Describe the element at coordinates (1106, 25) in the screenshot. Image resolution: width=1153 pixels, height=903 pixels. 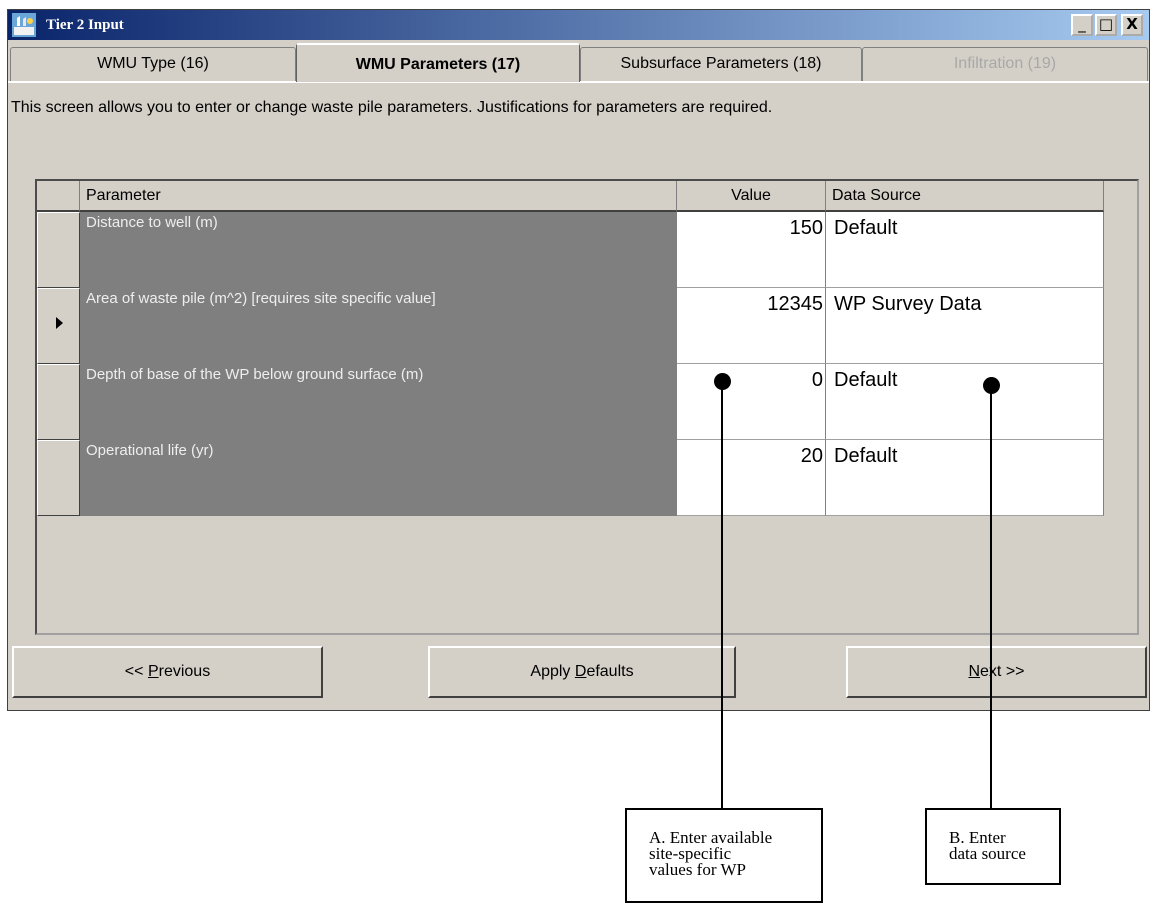
I see `maximize-button: □` at that location.